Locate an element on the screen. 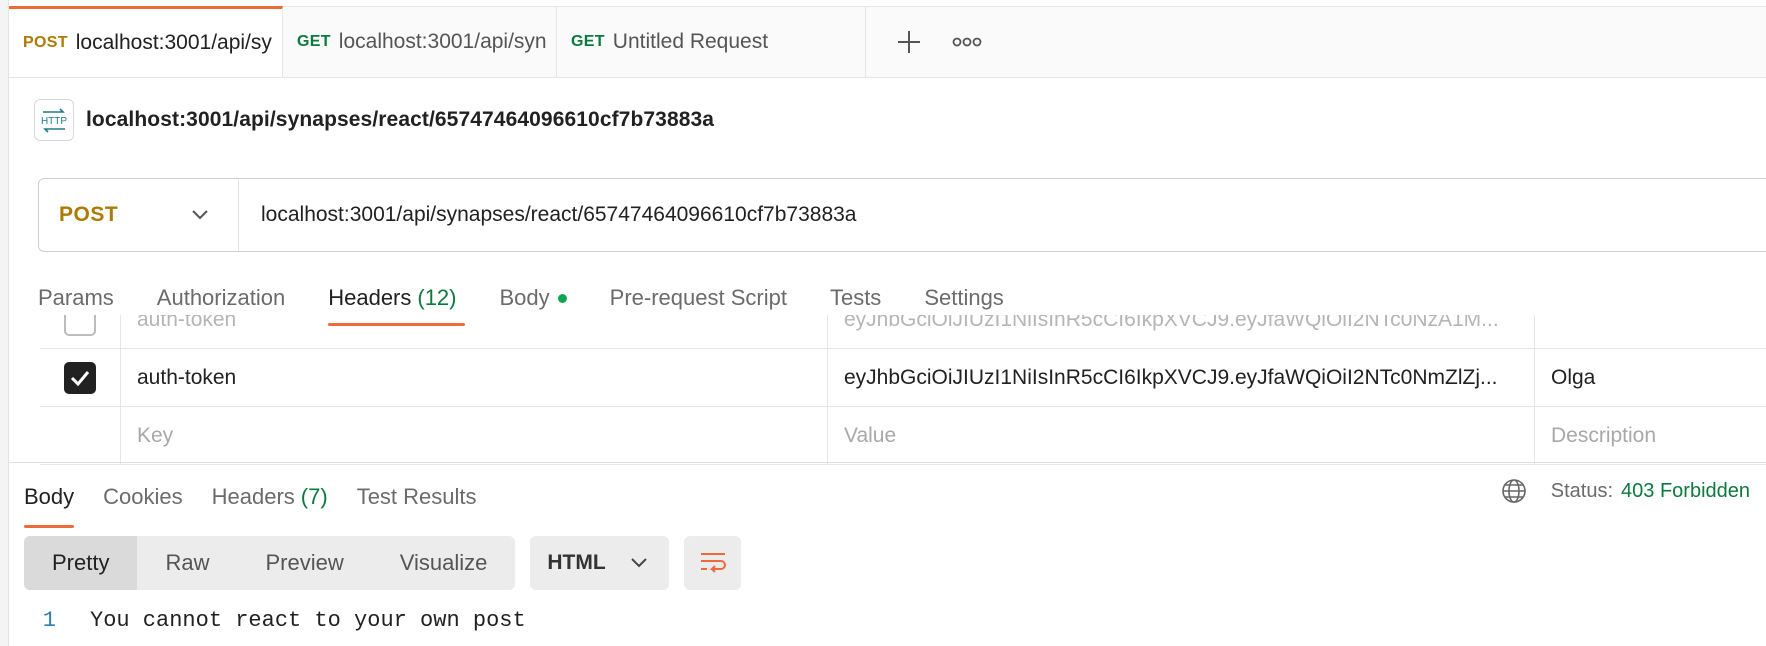 This screenshot has width=1766, height=646. tab-title: localhost:3001/api/sy is located at coordinates (173, 42).